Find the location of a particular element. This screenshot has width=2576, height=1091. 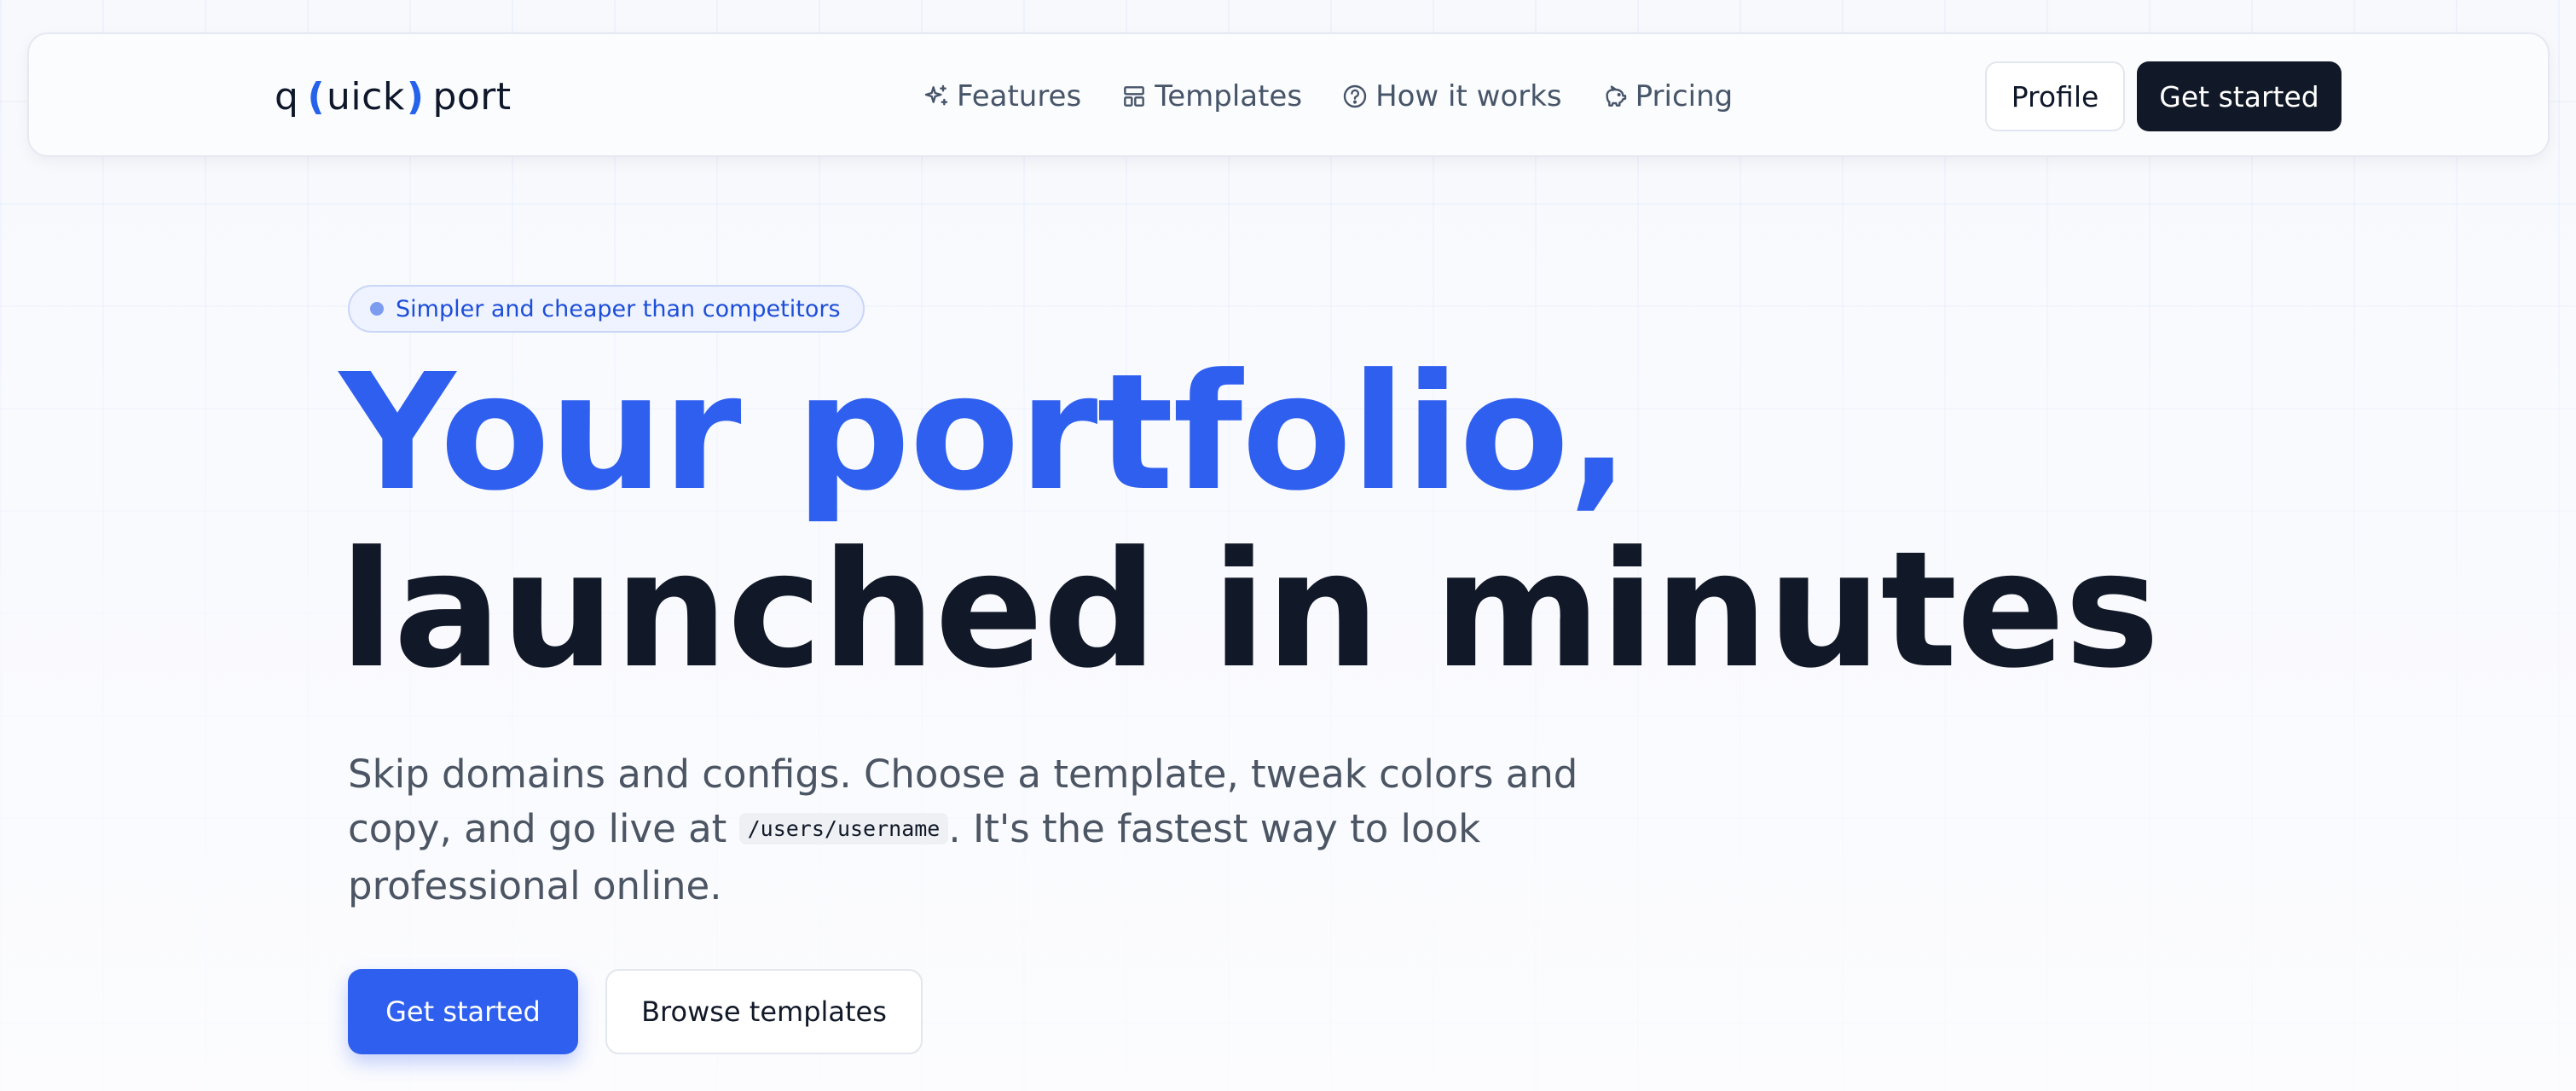

logo-close-paren: ) is located at coordinates (415, 96).